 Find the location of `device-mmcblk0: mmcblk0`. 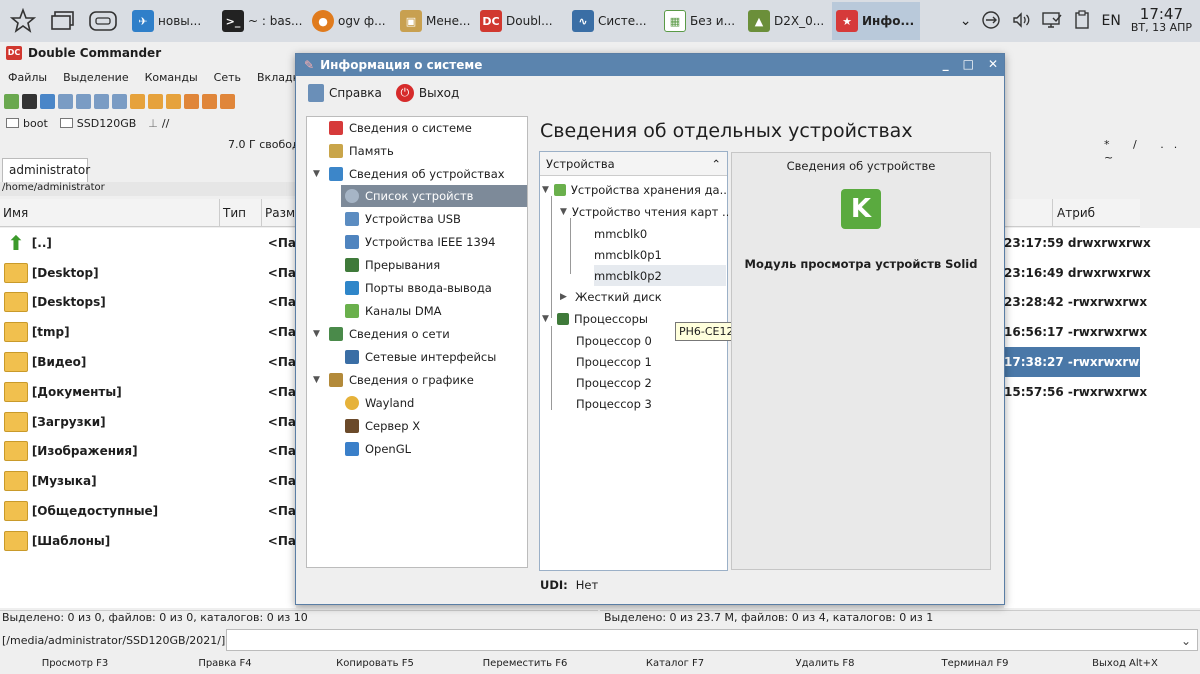

device-mmcblk0: mmcblk0 is located at coordinates (661, 233).